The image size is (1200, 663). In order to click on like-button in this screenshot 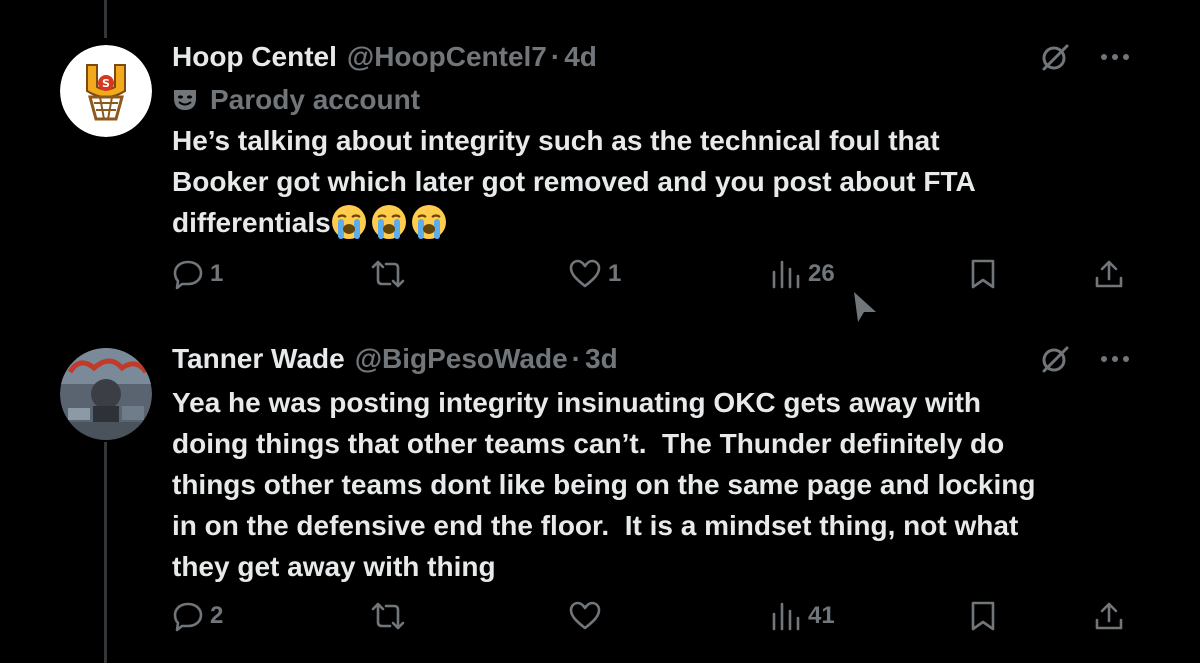, I will do `click(588, 616)`.